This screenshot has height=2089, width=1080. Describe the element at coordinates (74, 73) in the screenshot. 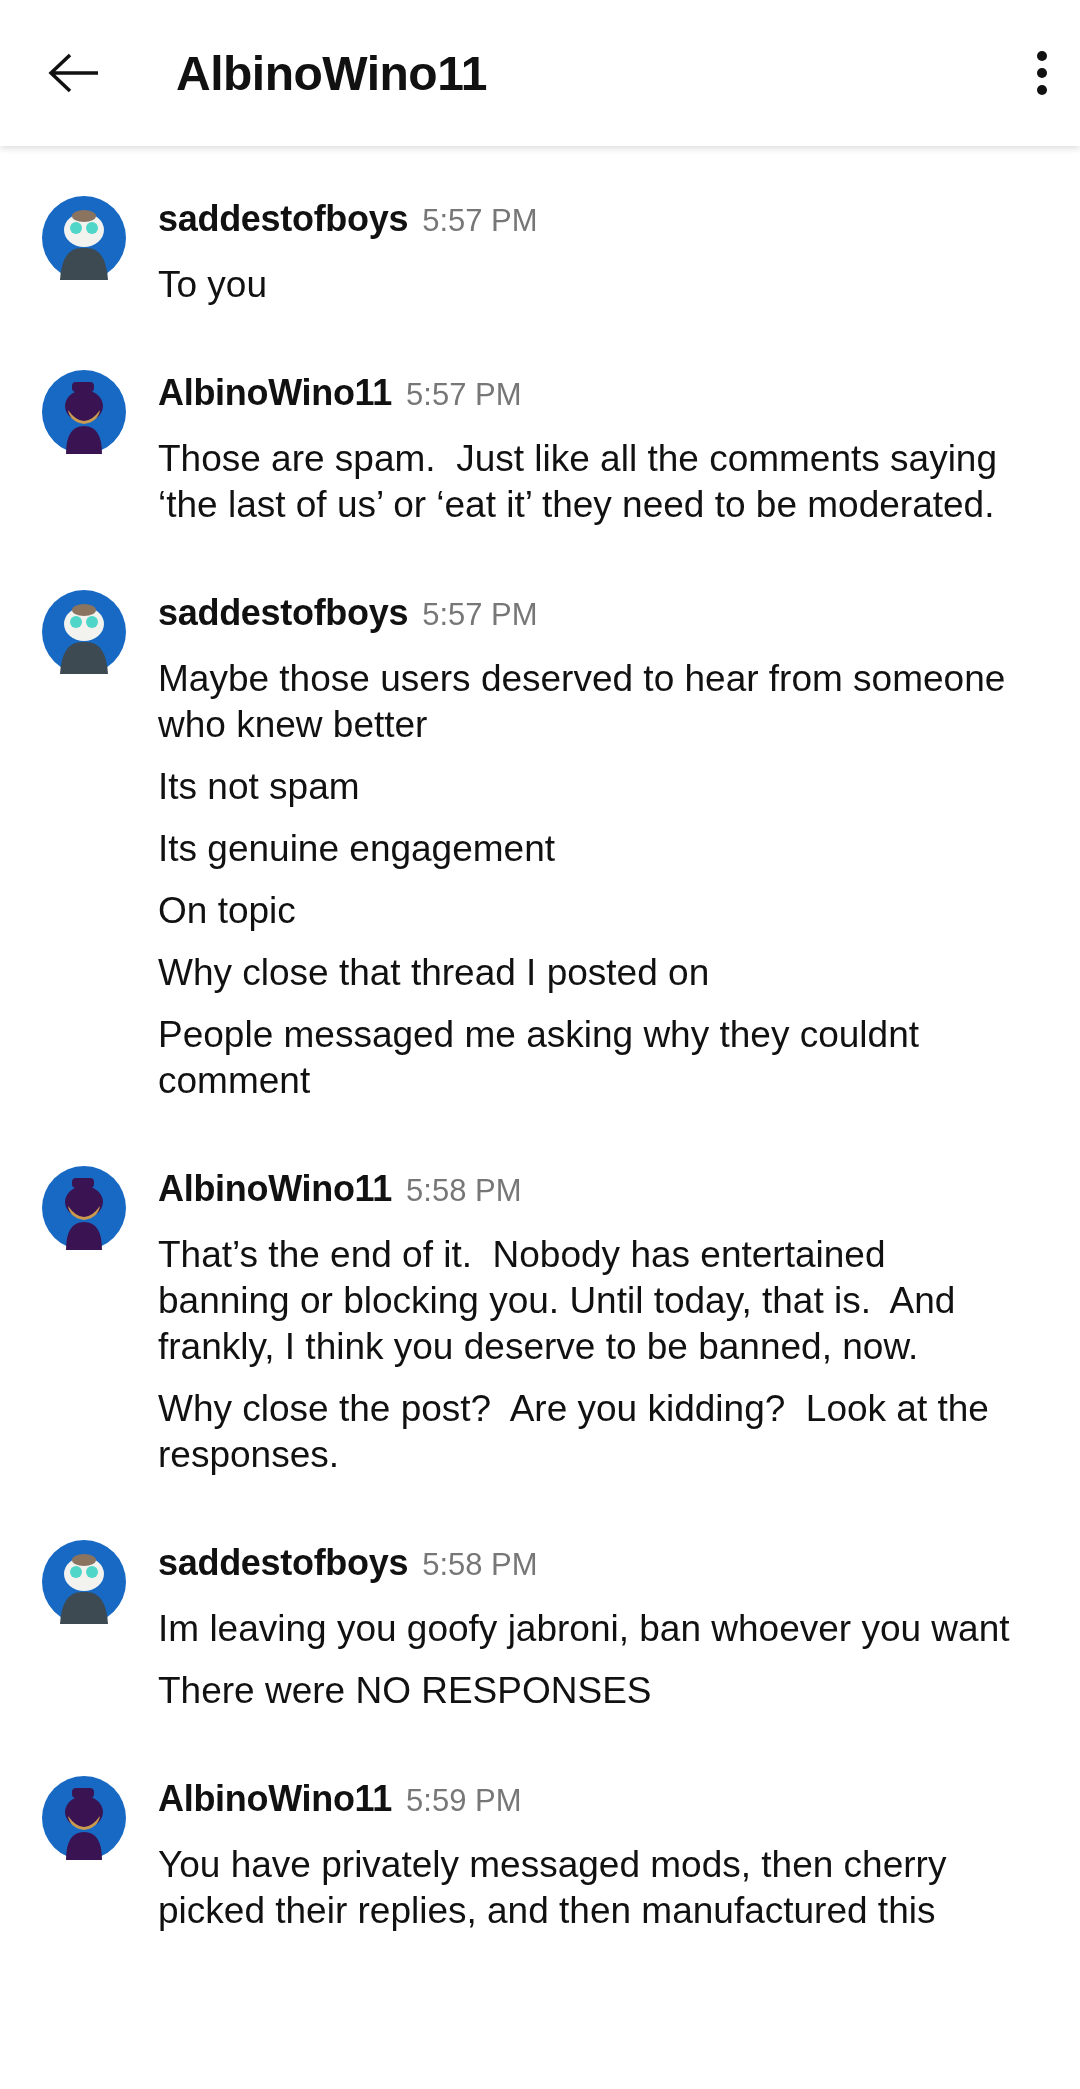

I see `back-arrow-icon` at that location.